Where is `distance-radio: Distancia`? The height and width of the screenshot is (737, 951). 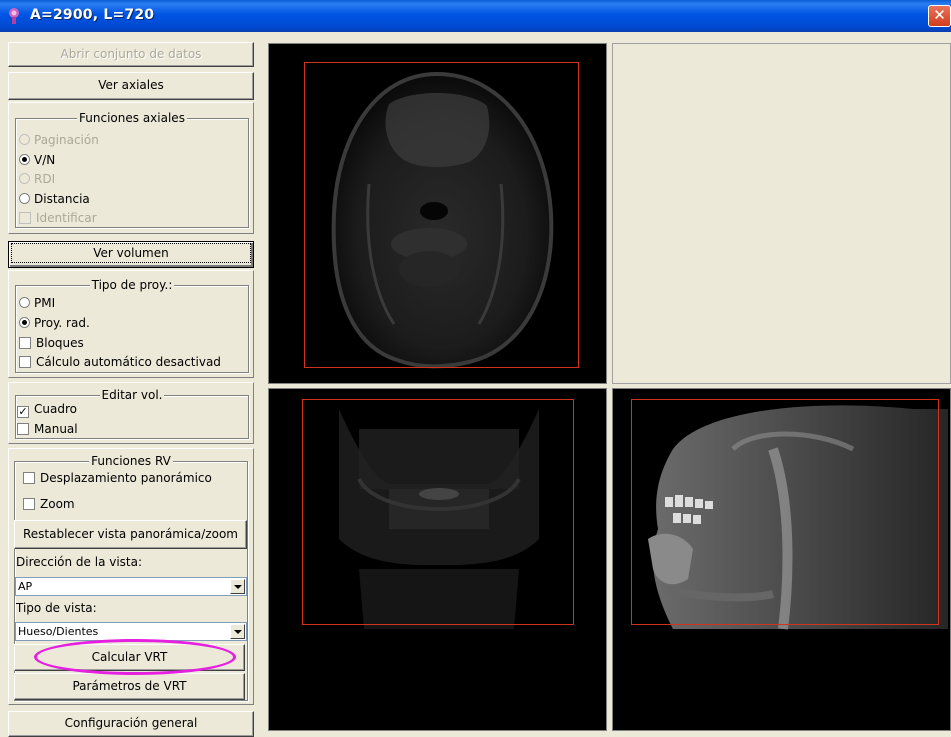 distance-radio: Distancia is located at coordinates (54, 200).